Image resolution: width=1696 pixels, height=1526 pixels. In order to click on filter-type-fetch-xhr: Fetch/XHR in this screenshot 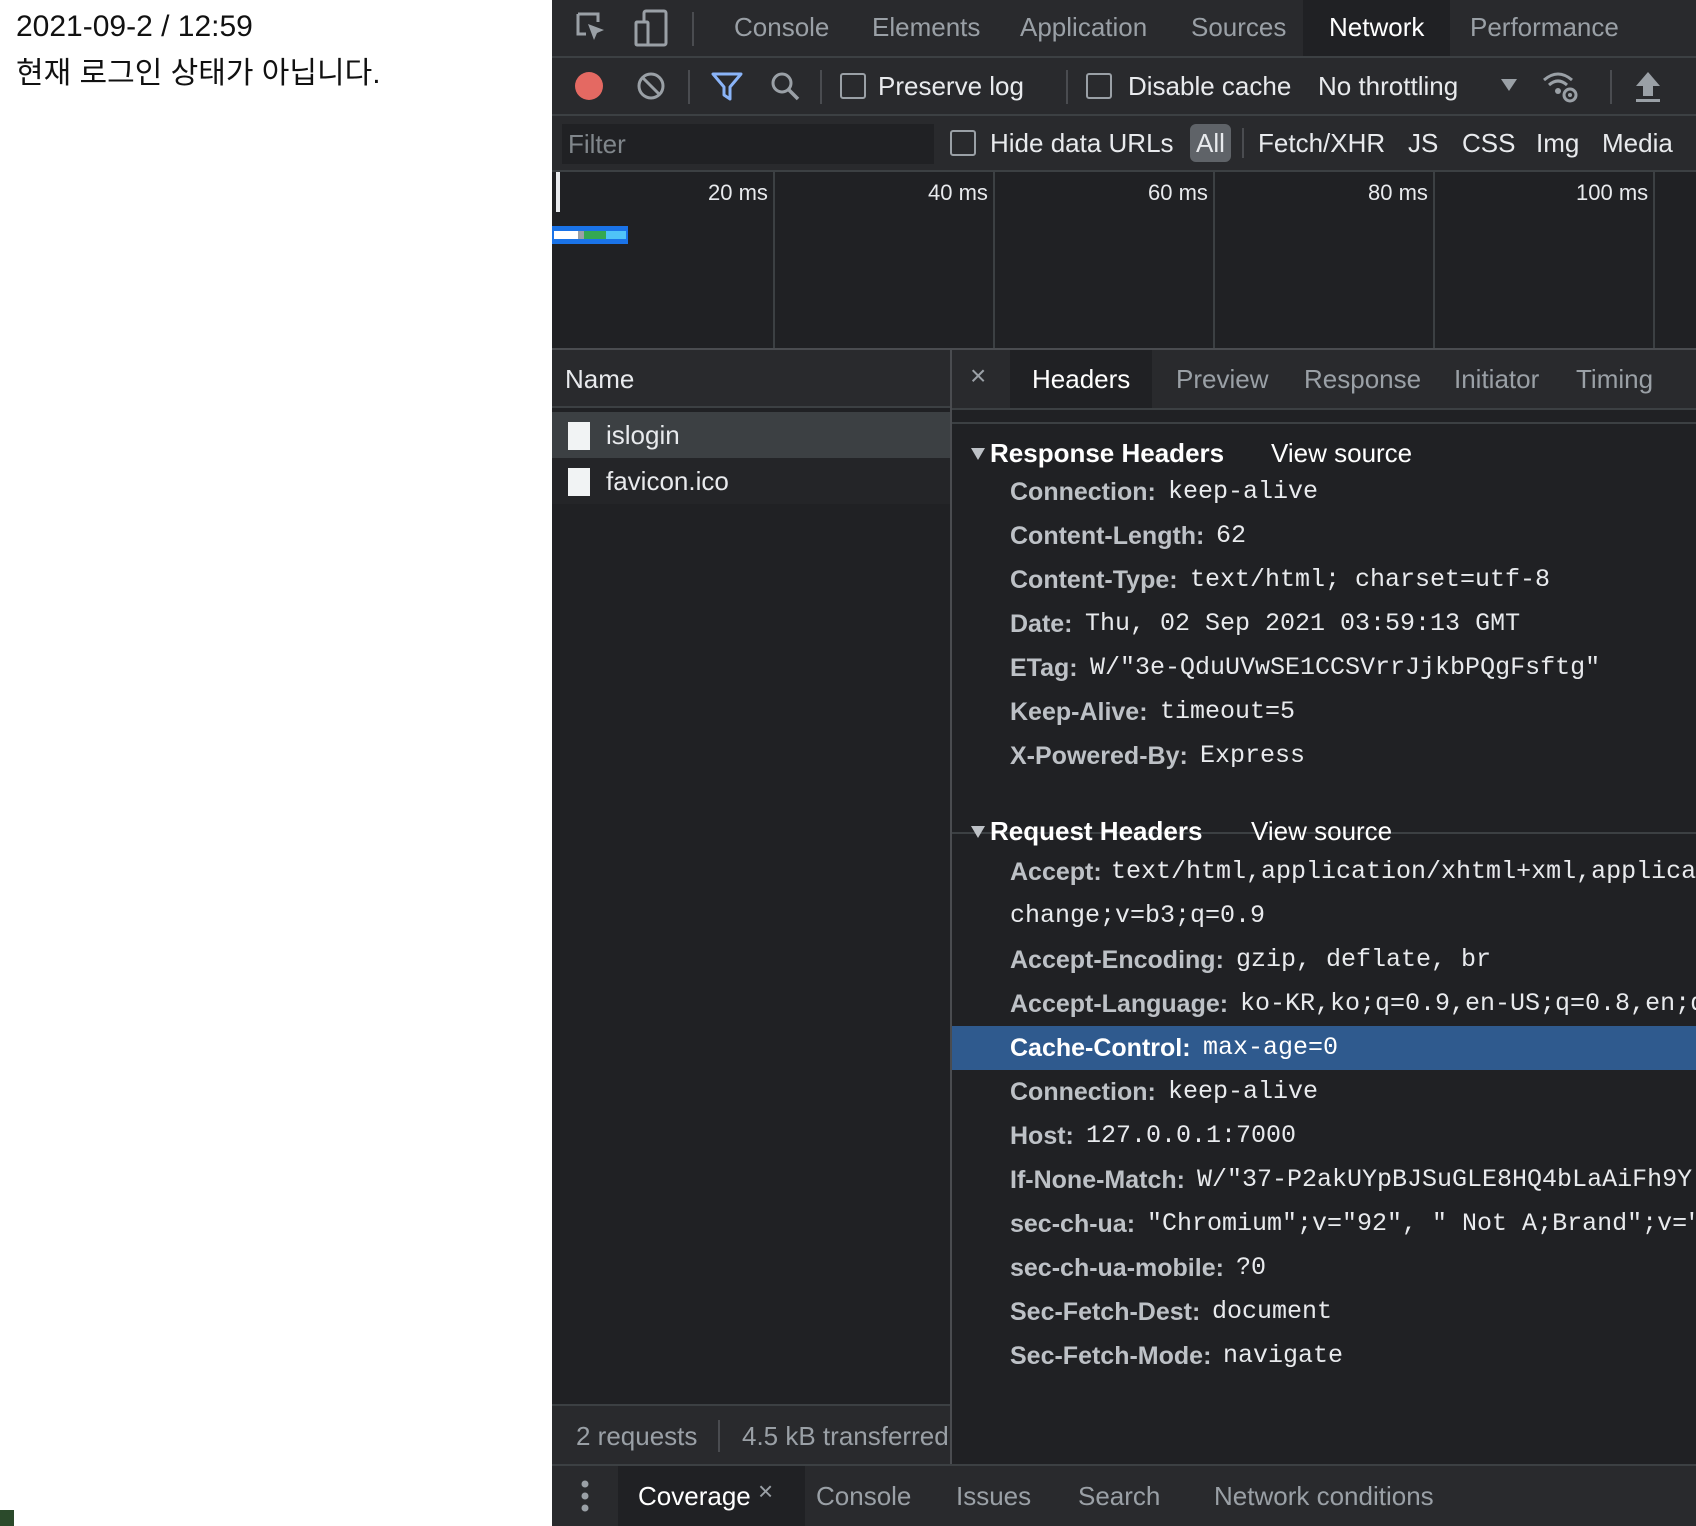, I will do `click(1321, 143)`.